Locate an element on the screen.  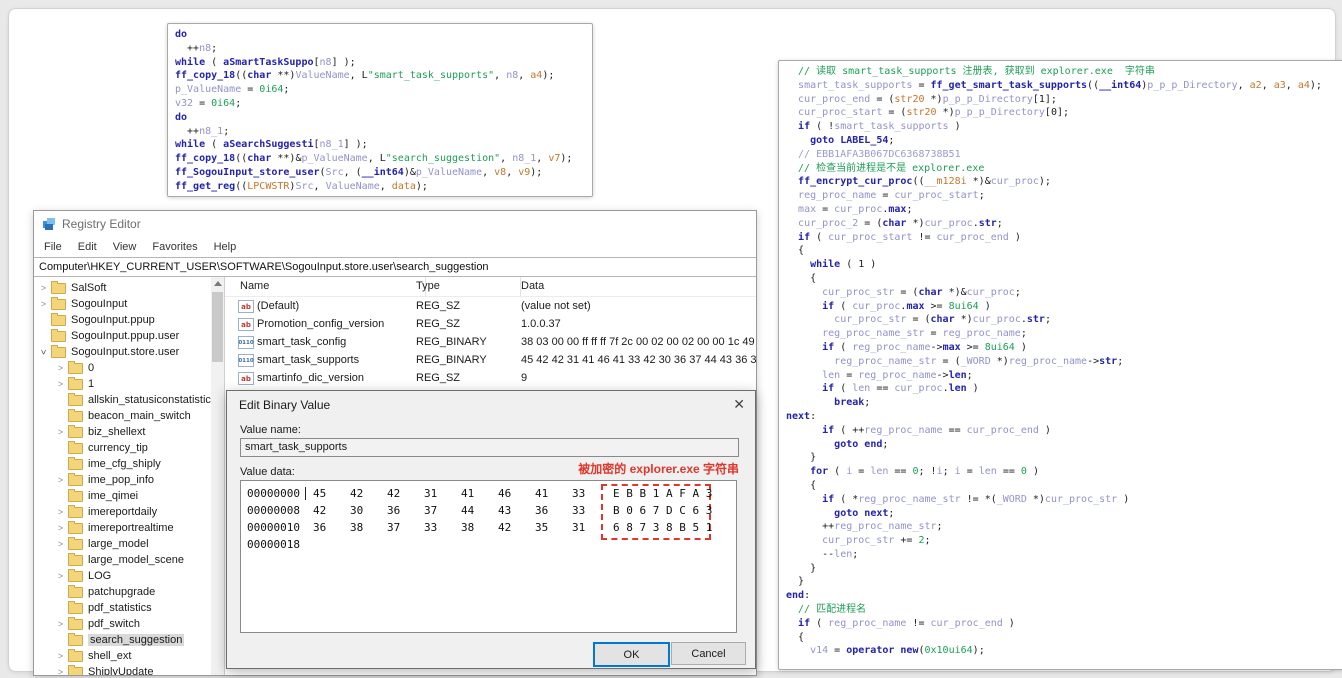
value-data: 1.0.0.37 is located at coordinates (541, 324).